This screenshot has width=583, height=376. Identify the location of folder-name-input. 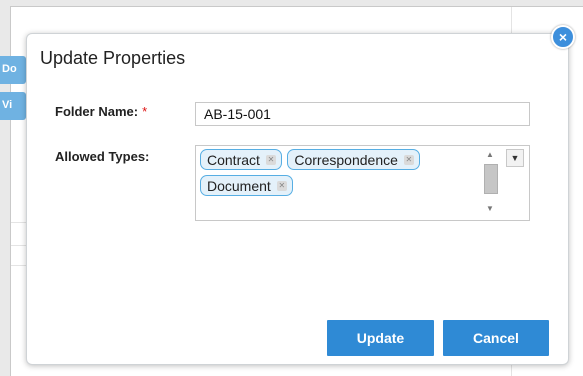
(362, 114).